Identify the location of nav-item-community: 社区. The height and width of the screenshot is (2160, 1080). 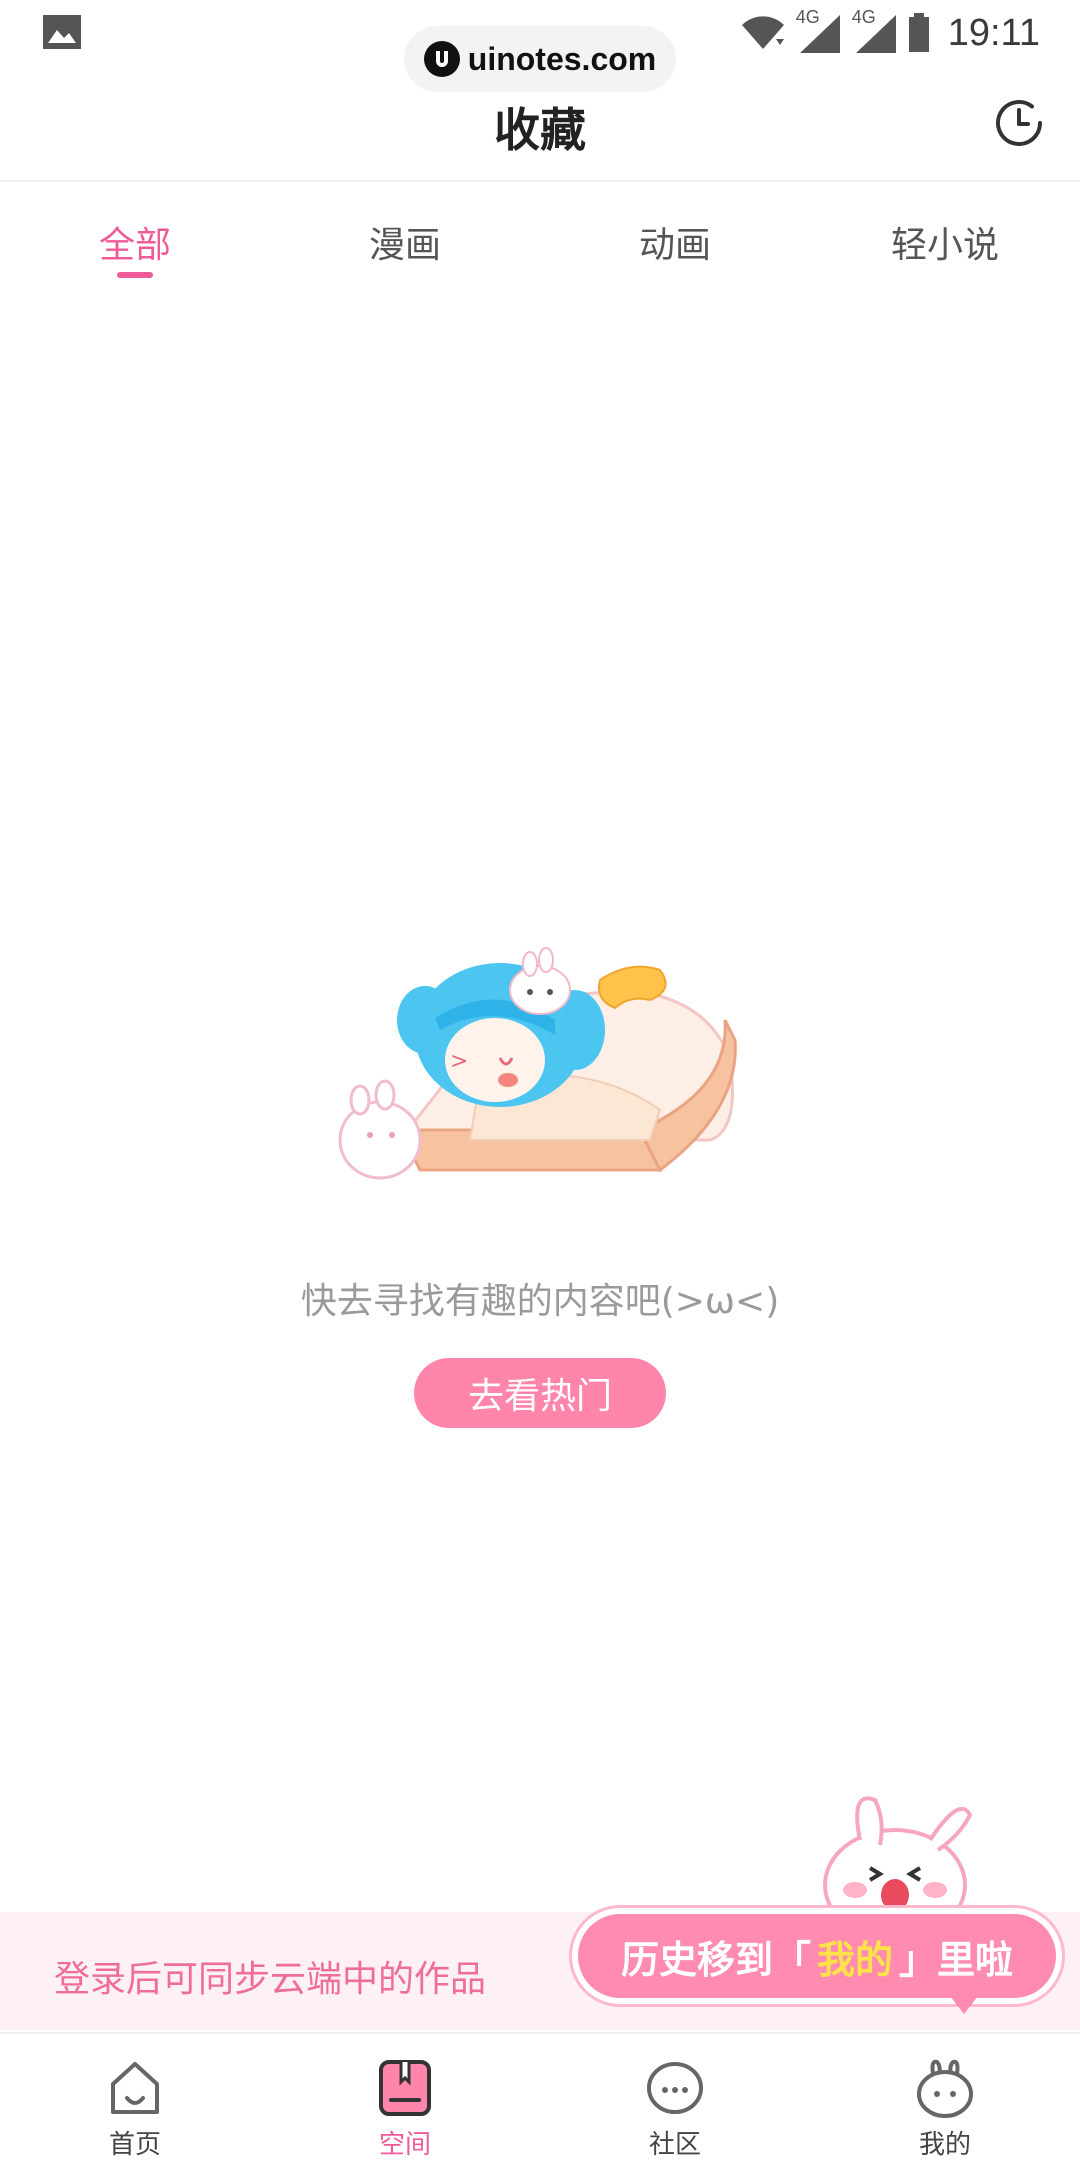
(675, 2097).